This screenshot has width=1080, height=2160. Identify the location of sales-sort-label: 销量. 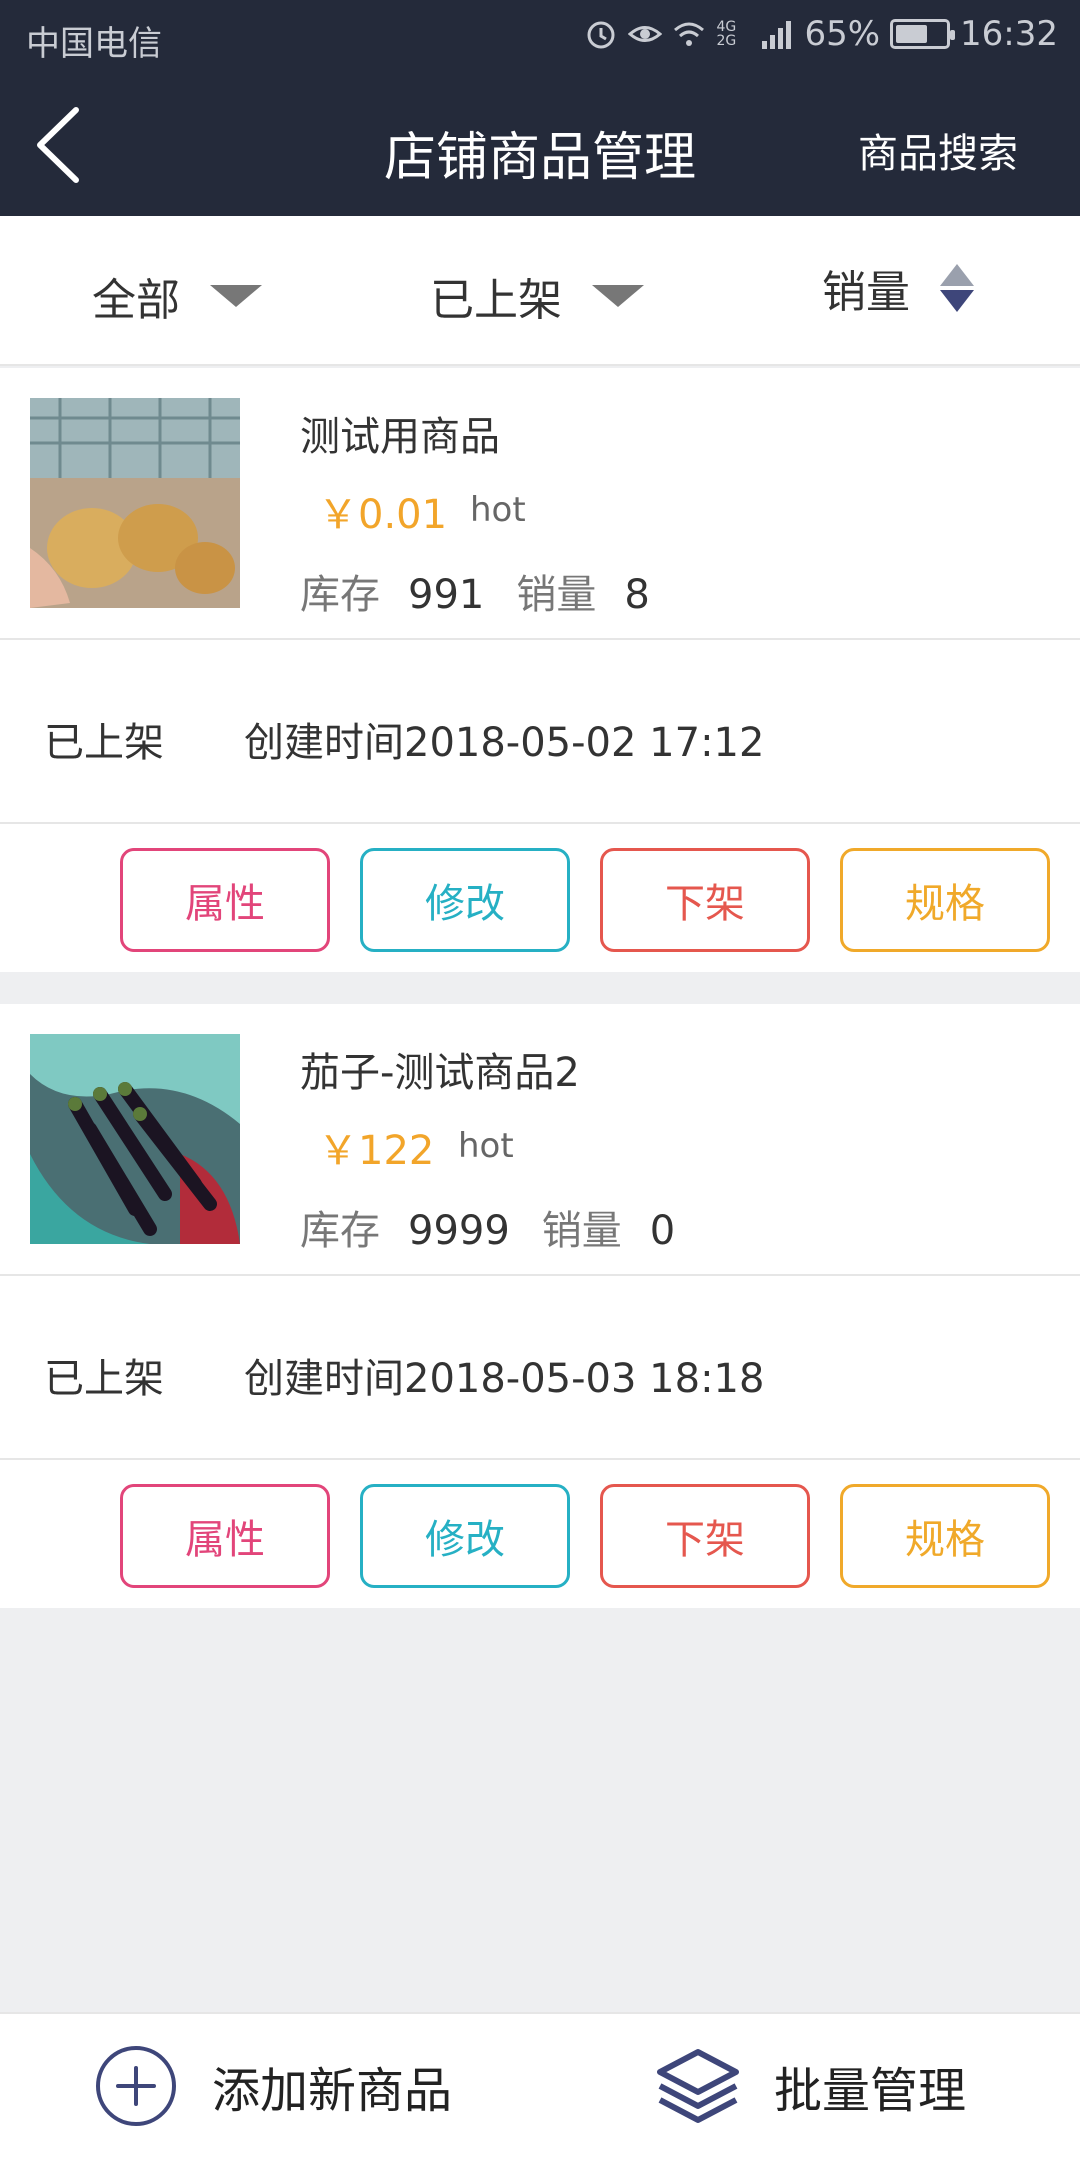
(866, 292).